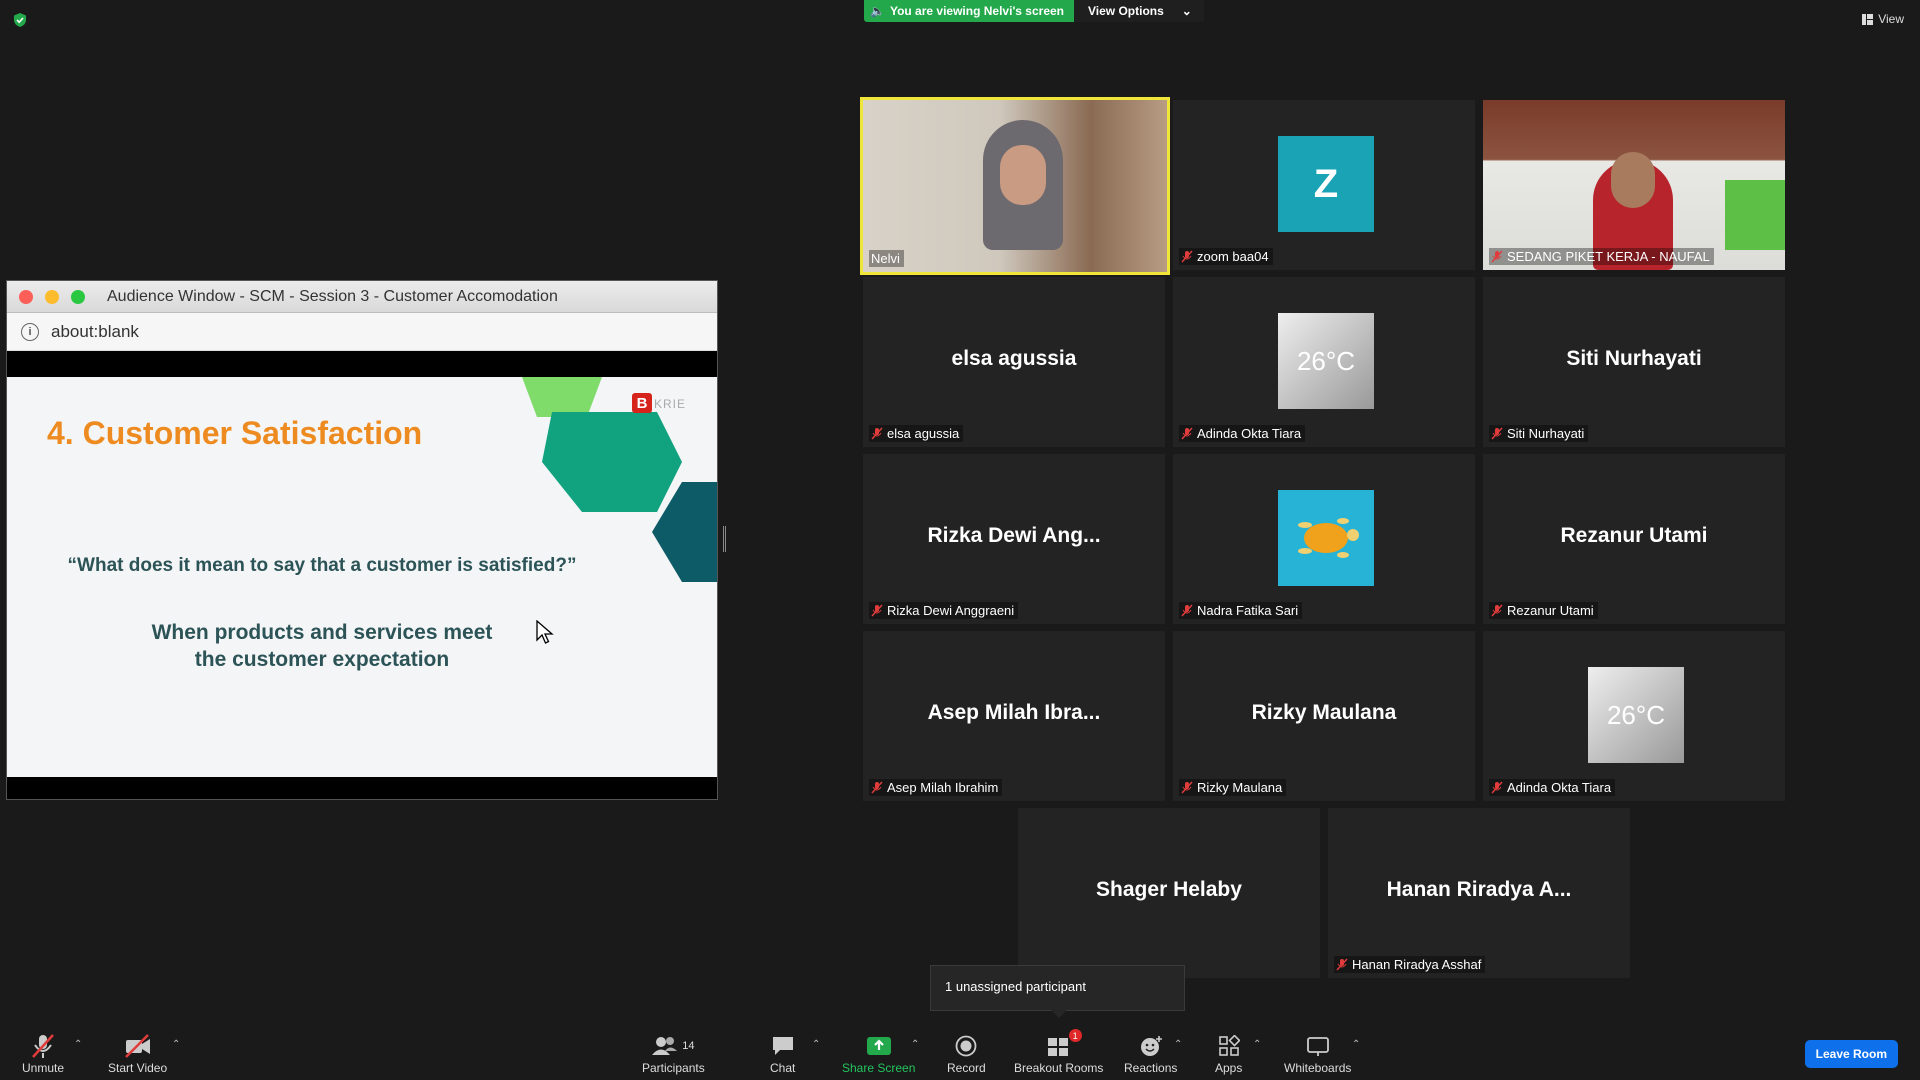 This screenshot has height=1080, width=1920. What do you see at coordinates (1851, 1054) in the screenshot?
I see `leave-room-button: Leave Room` at bounding box center [1851, 1054].